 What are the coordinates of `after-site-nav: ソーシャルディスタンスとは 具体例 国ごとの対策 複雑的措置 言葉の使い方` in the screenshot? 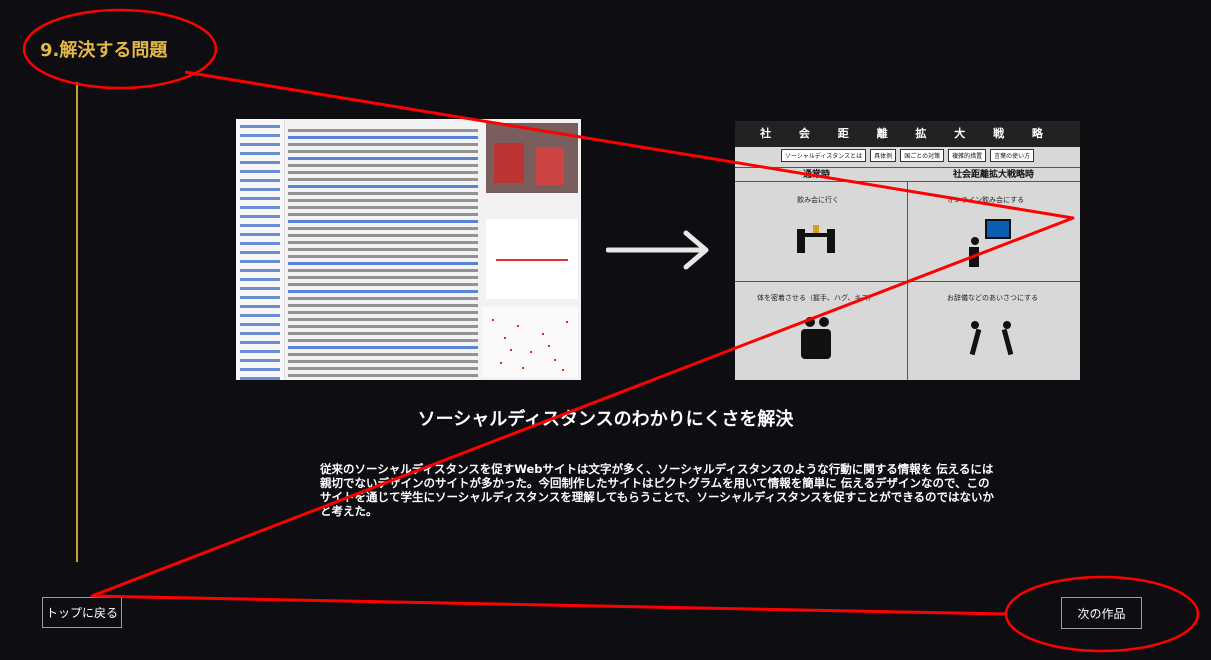 It's located at (907, 156).